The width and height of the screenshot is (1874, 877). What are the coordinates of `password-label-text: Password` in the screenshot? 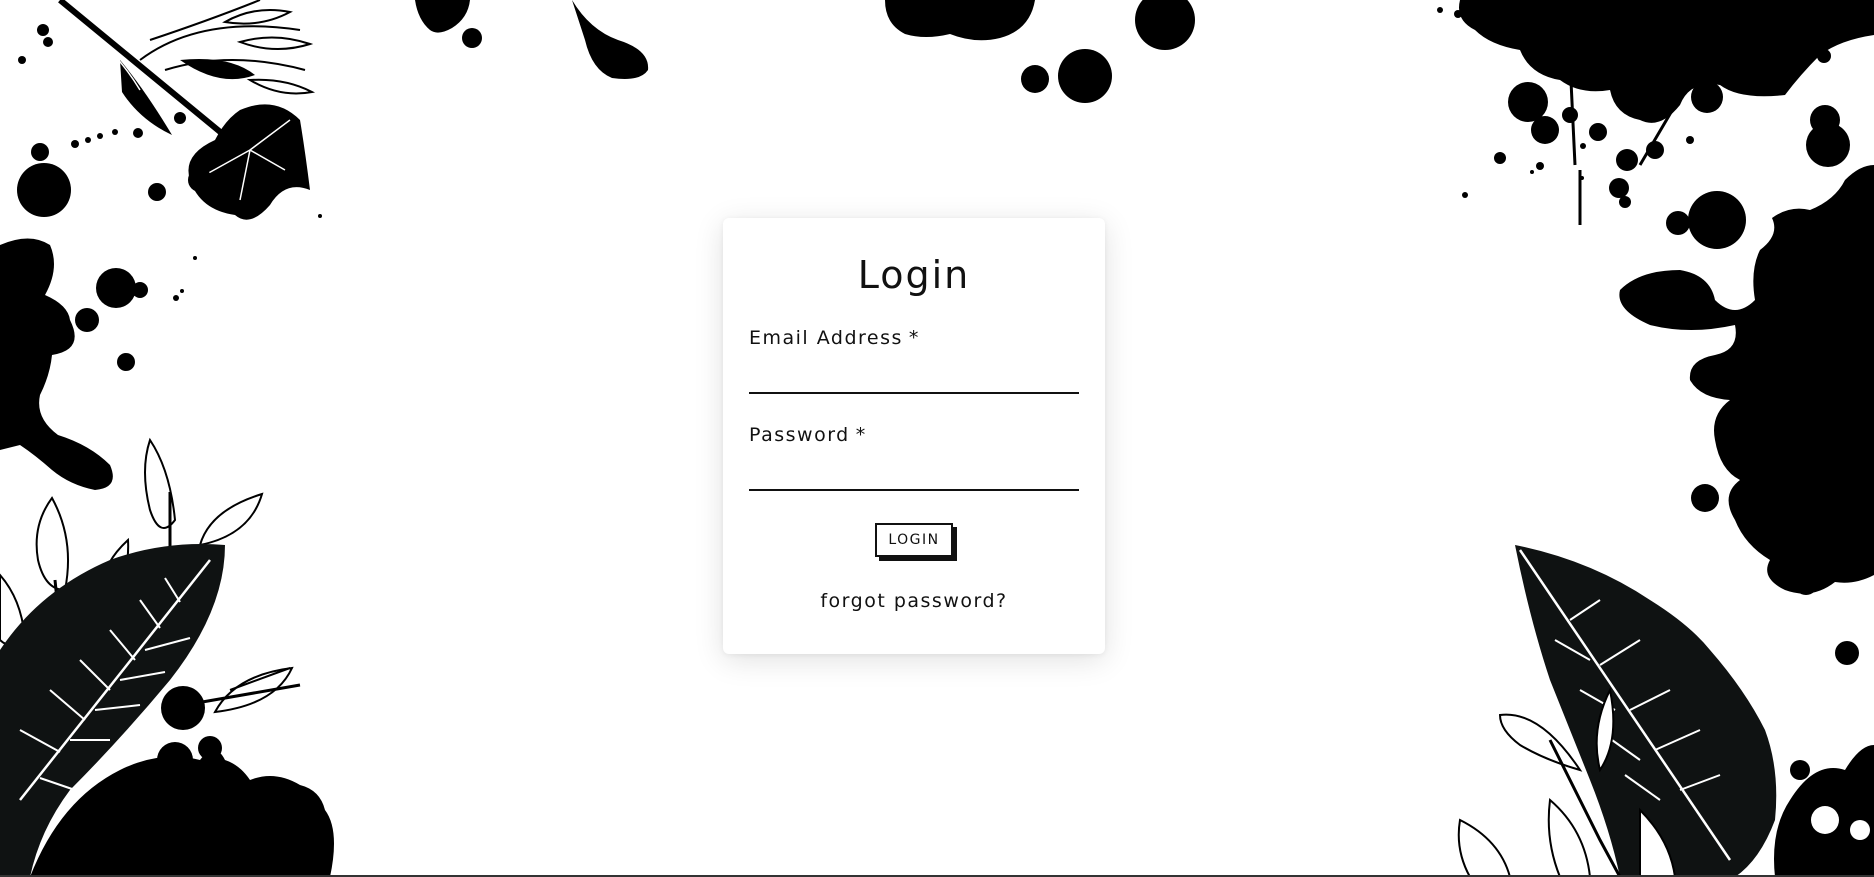 It's located at (799, 435).